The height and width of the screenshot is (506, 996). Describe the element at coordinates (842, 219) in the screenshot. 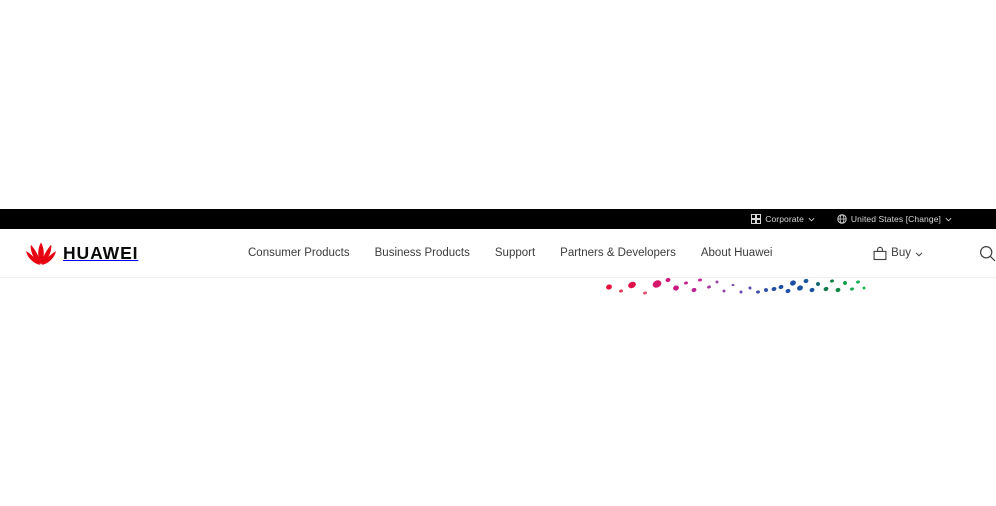

I see `globe-icon` at that location.